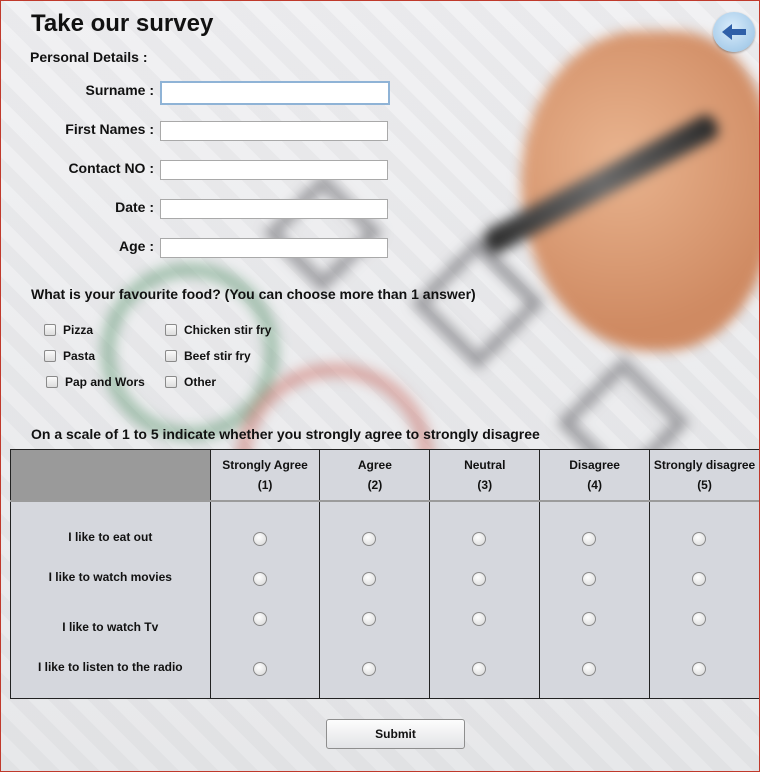 Image resolution: width=760 pixels, height=772 pixels. What do you see at coordinates (595, 475) in the screenshot?
I see `column-disagree: Disagree (4)` at bounding box center [595, 475].